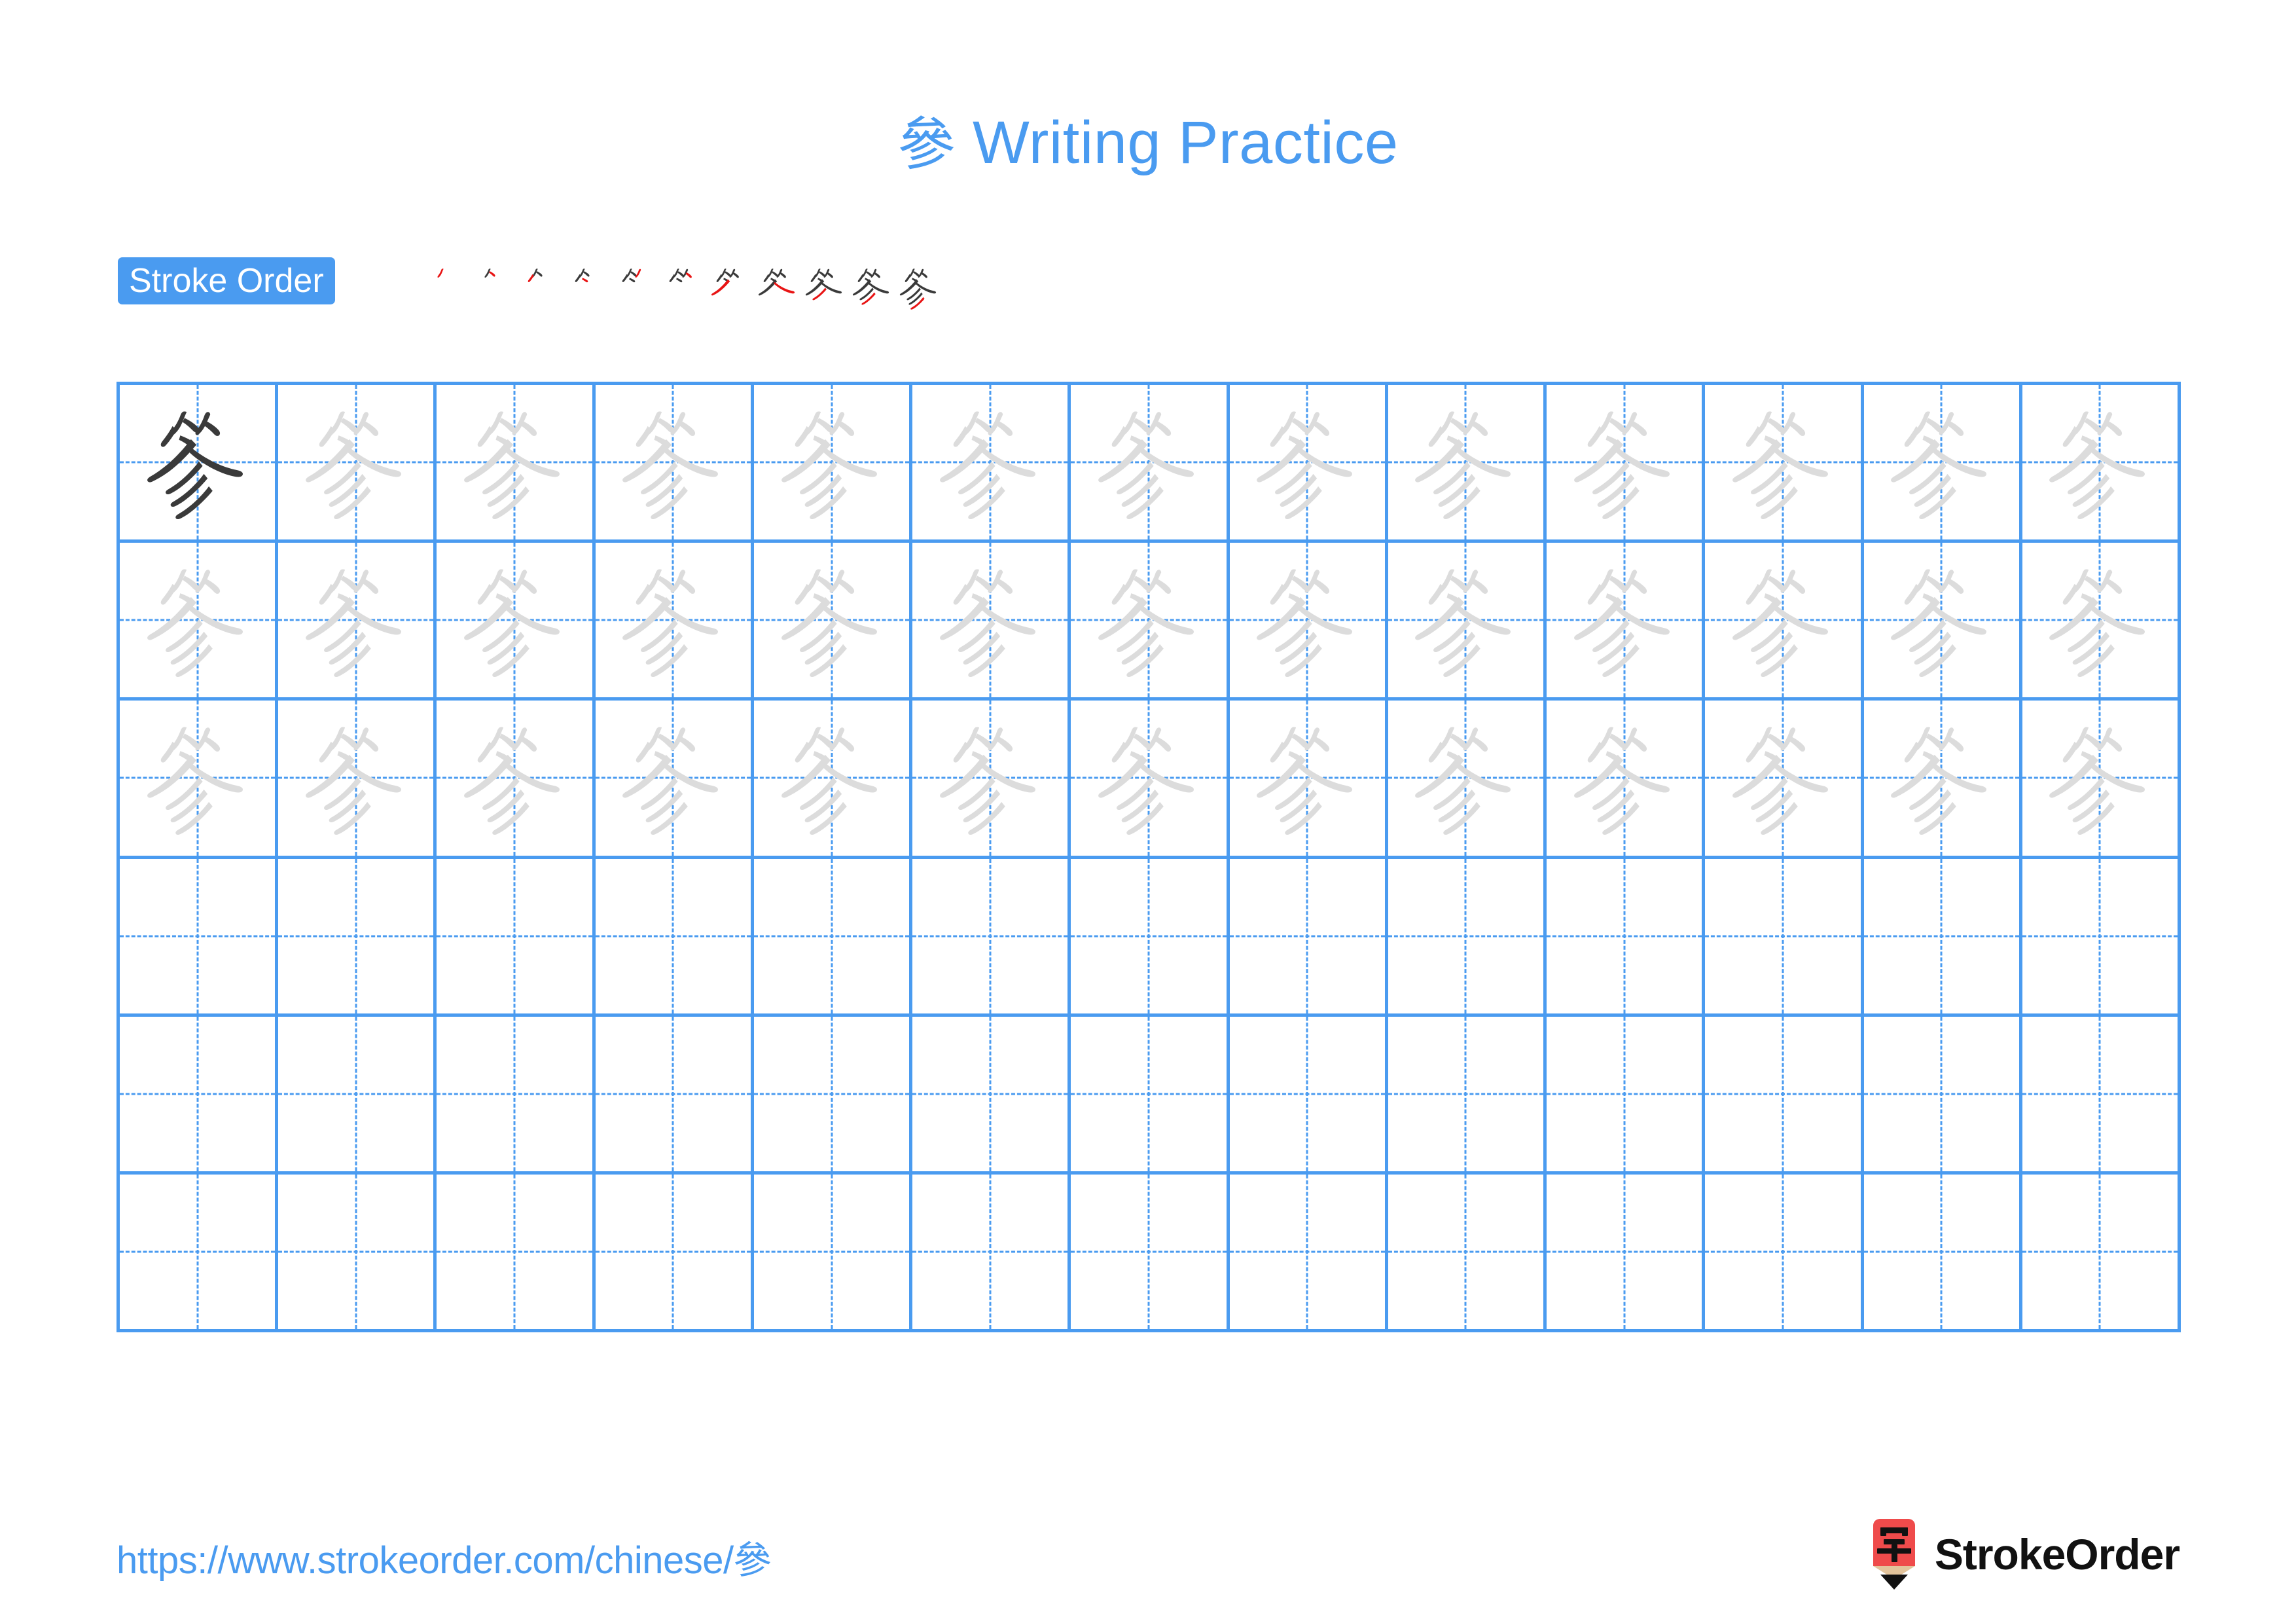 The image size is (2296, 1623). Describe the element at coordinates (444, 1556) in the screenshot. I see `footer-url: https://www.strokeorder.com/chinese/參` at that location.